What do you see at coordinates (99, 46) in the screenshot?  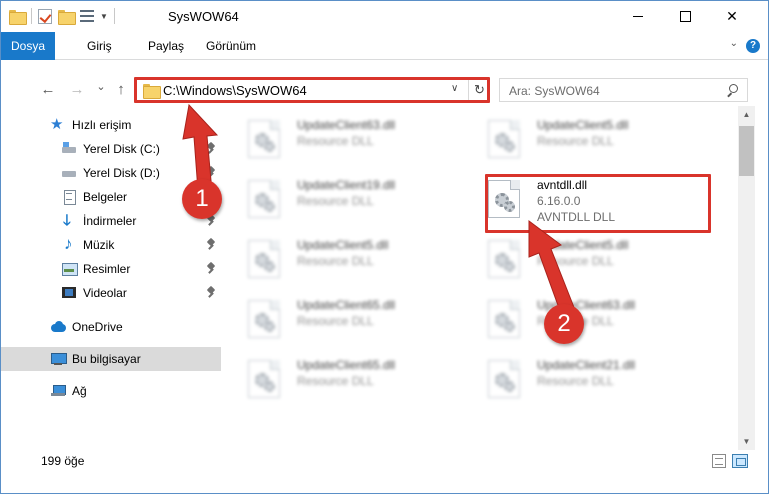 I see `tab-home: Giriş` at bounding box center [99, 46].